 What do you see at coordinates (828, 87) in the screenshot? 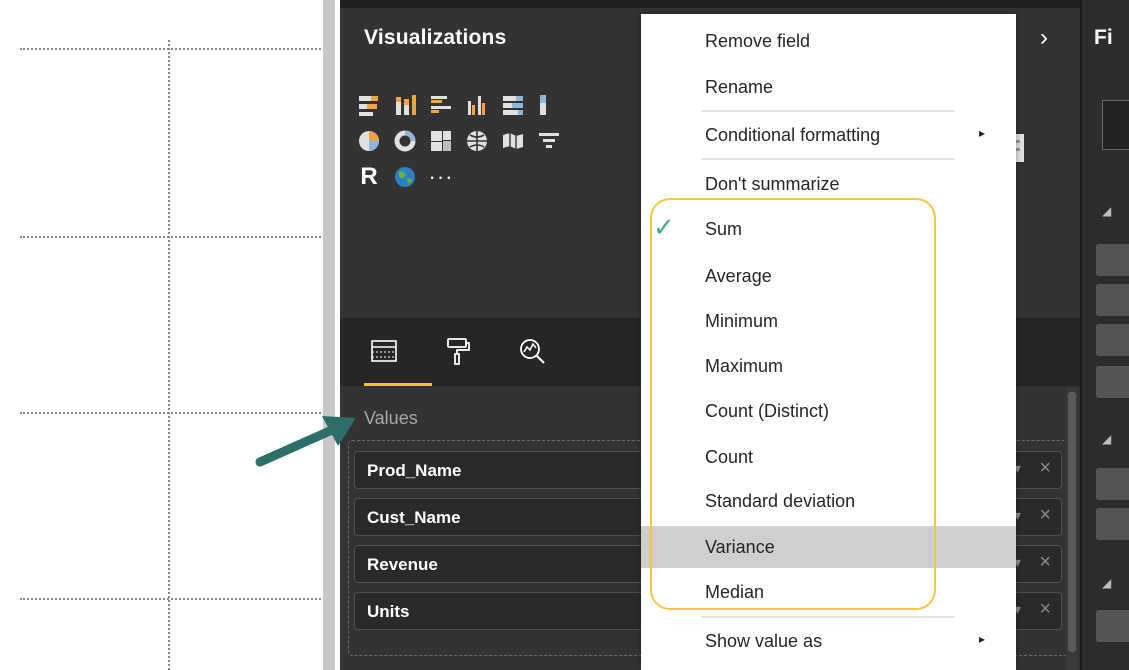
I see `menu-item-rename: Rename` at bounding box center [828, 87].